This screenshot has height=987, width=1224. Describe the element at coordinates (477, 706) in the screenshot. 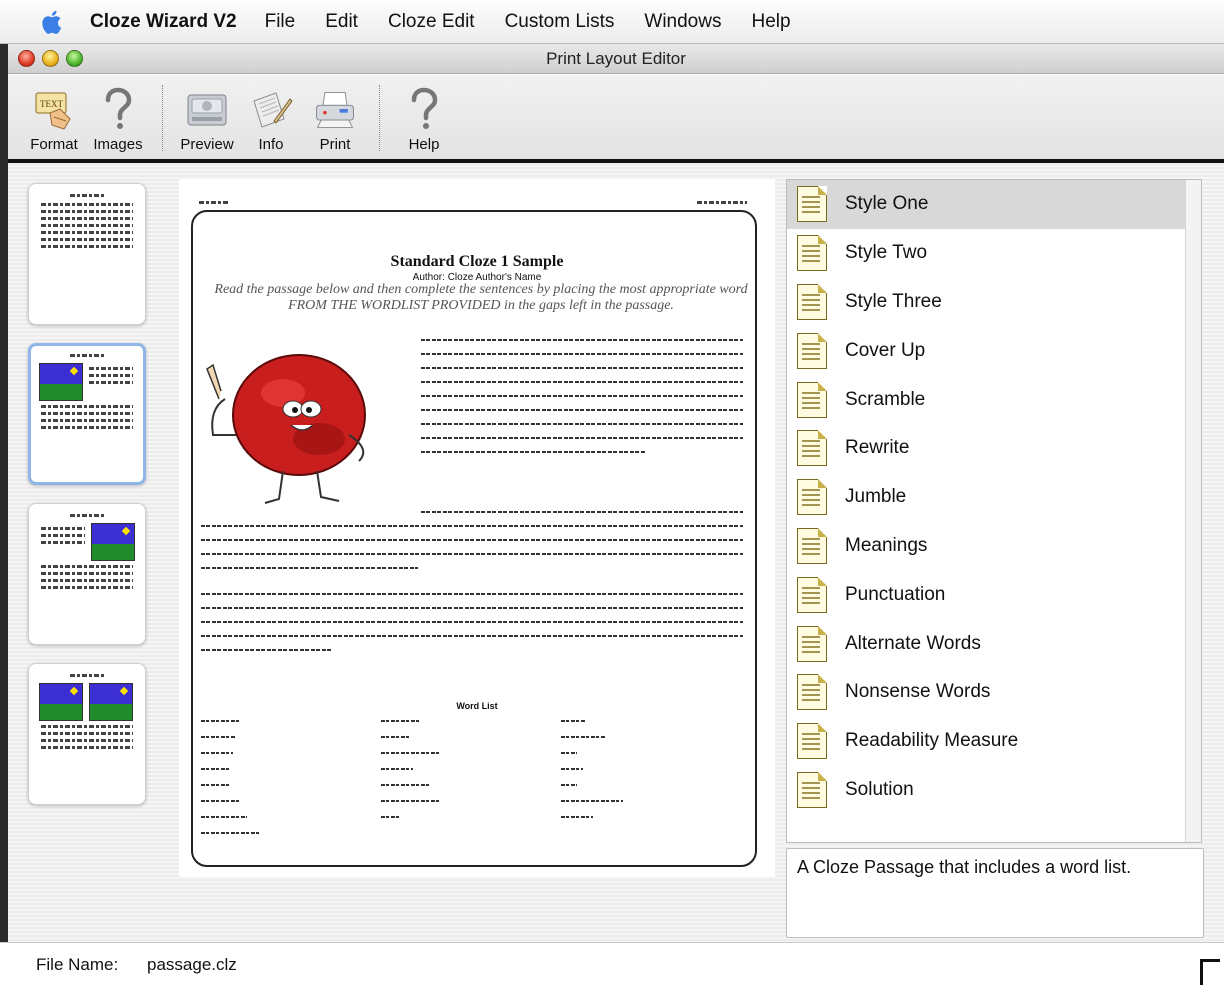

I see `word-list-title: Word List` at that location.